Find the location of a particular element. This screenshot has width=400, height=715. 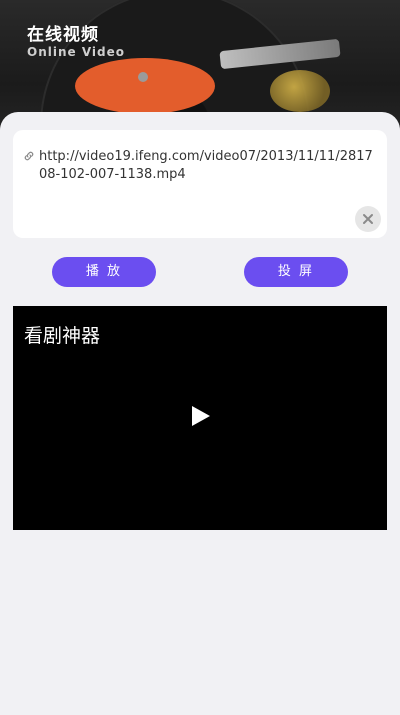

link-icon is located at coordinates (29, 156).